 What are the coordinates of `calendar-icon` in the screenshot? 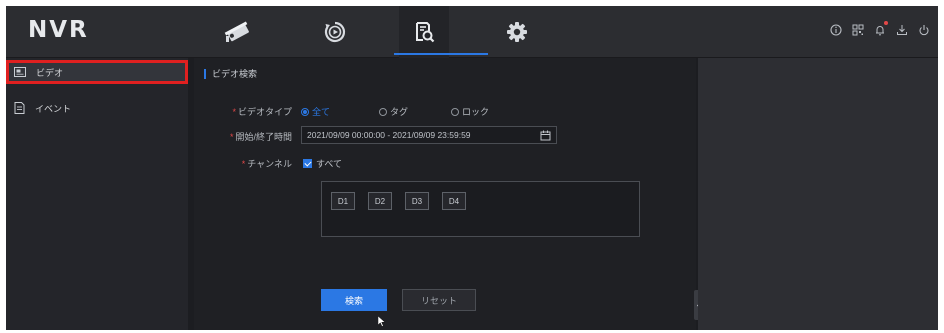 It's located at (545, 135).